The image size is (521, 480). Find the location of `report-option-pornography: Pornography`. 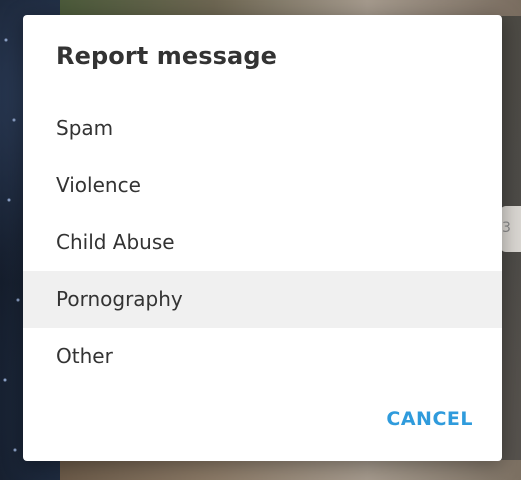

report-option-pornography: Pornography is located at coordinates (262, 299).